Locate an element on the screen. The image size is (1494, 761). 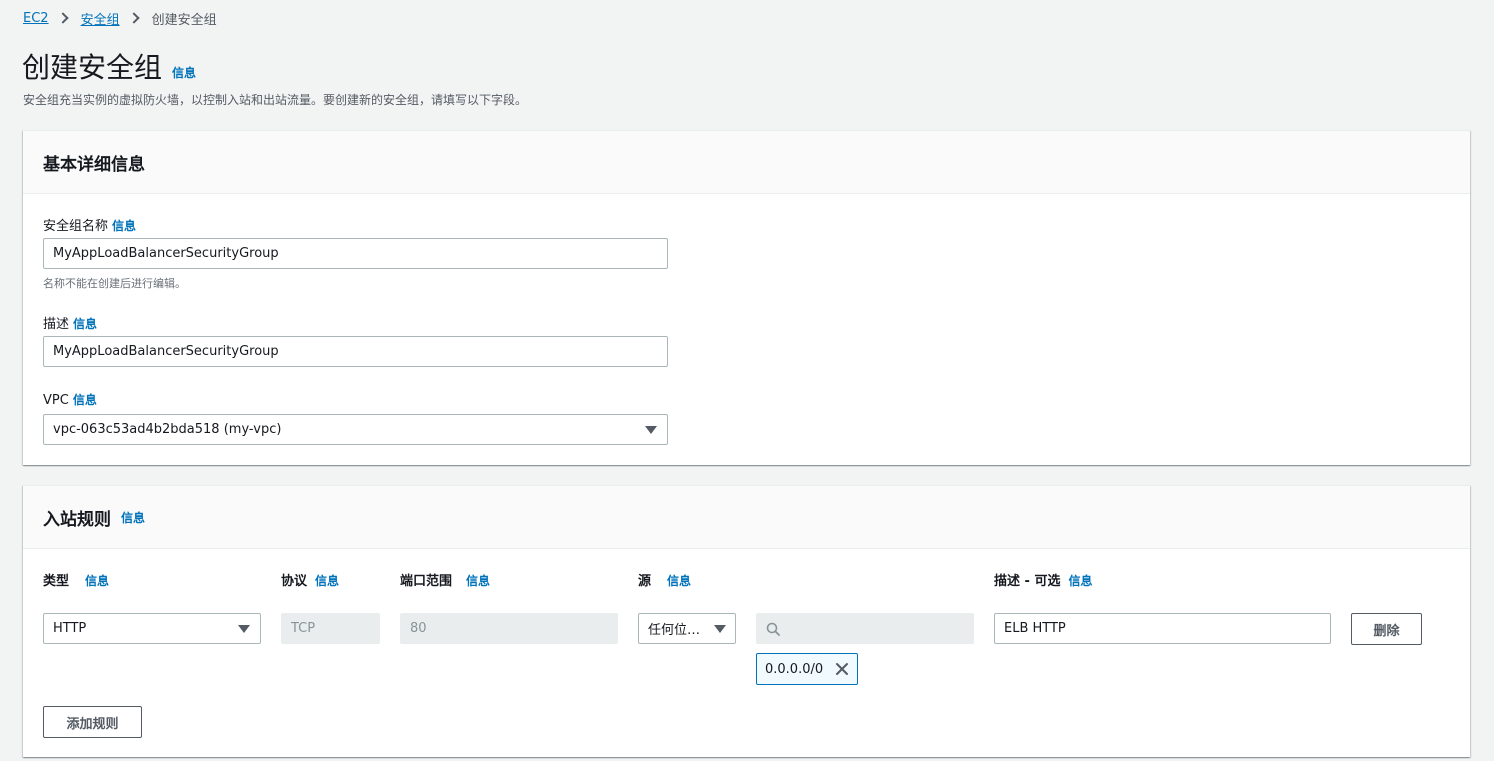
vpc-label: VPC 信息 is located at coordinates (70, 399).